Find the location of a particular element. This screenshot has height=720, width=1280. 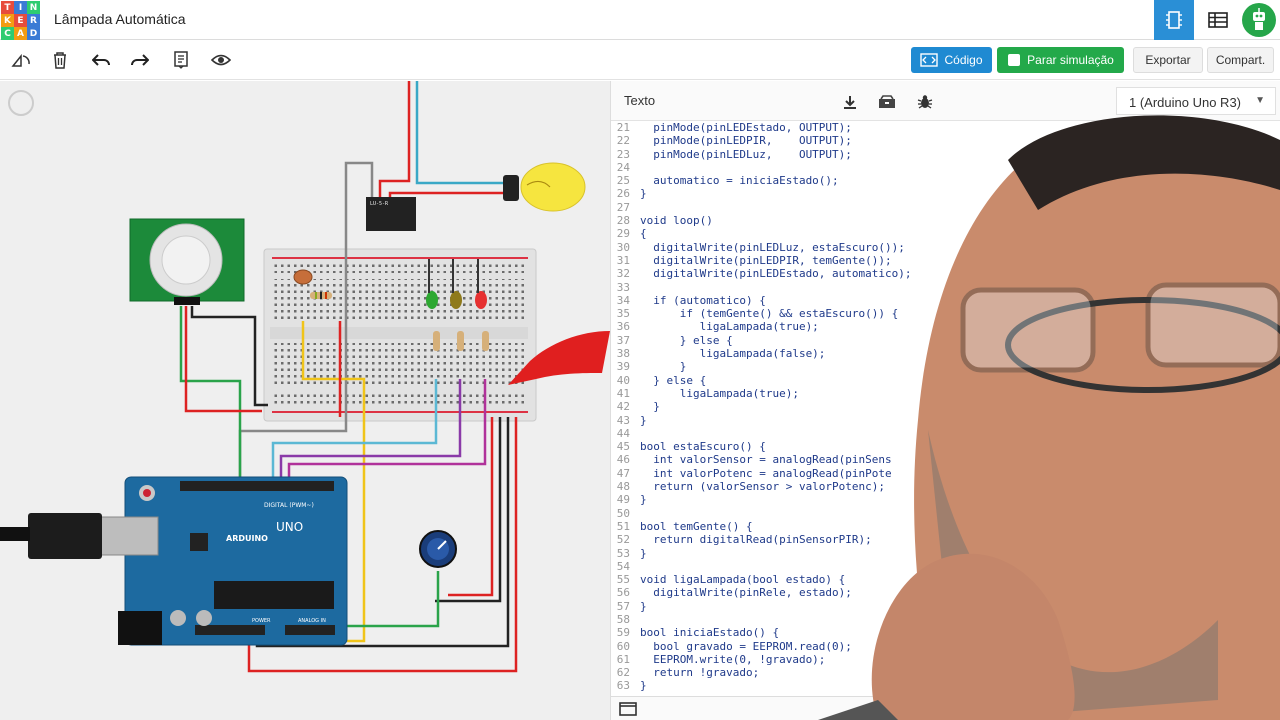

photoresistor is located at coordinates (303, 277).